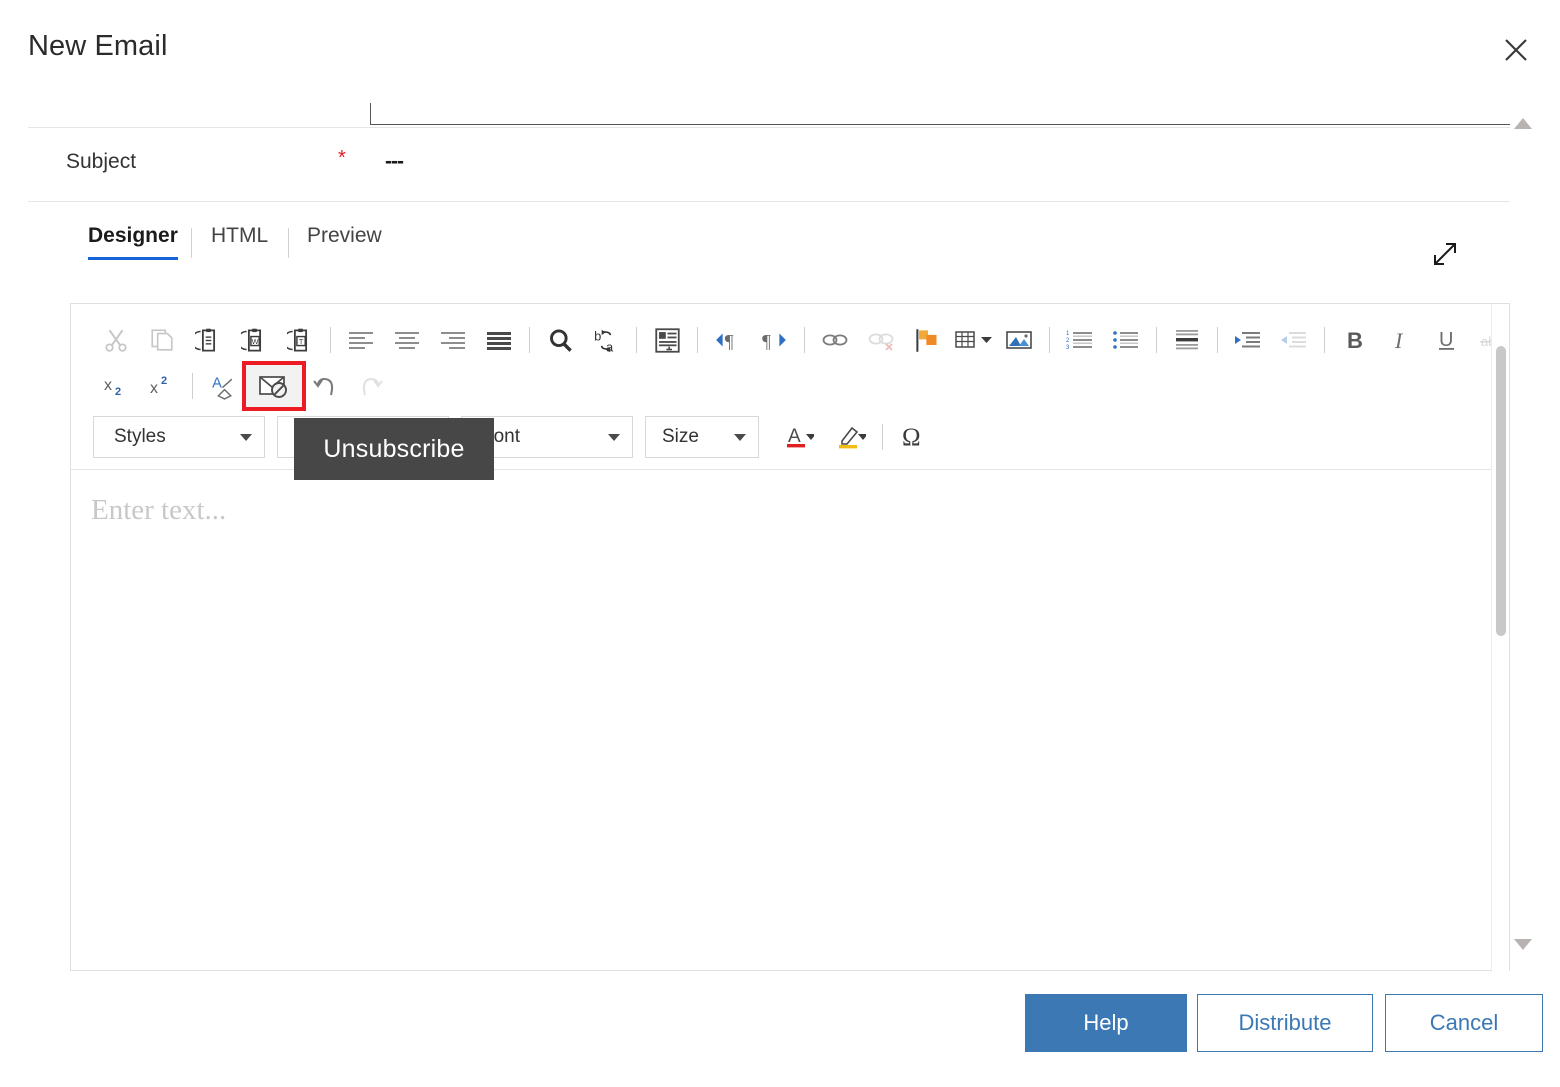 The height and width of the screenshot is (1087, 1560). I want to click on align-right-icon, so click(453, 340).